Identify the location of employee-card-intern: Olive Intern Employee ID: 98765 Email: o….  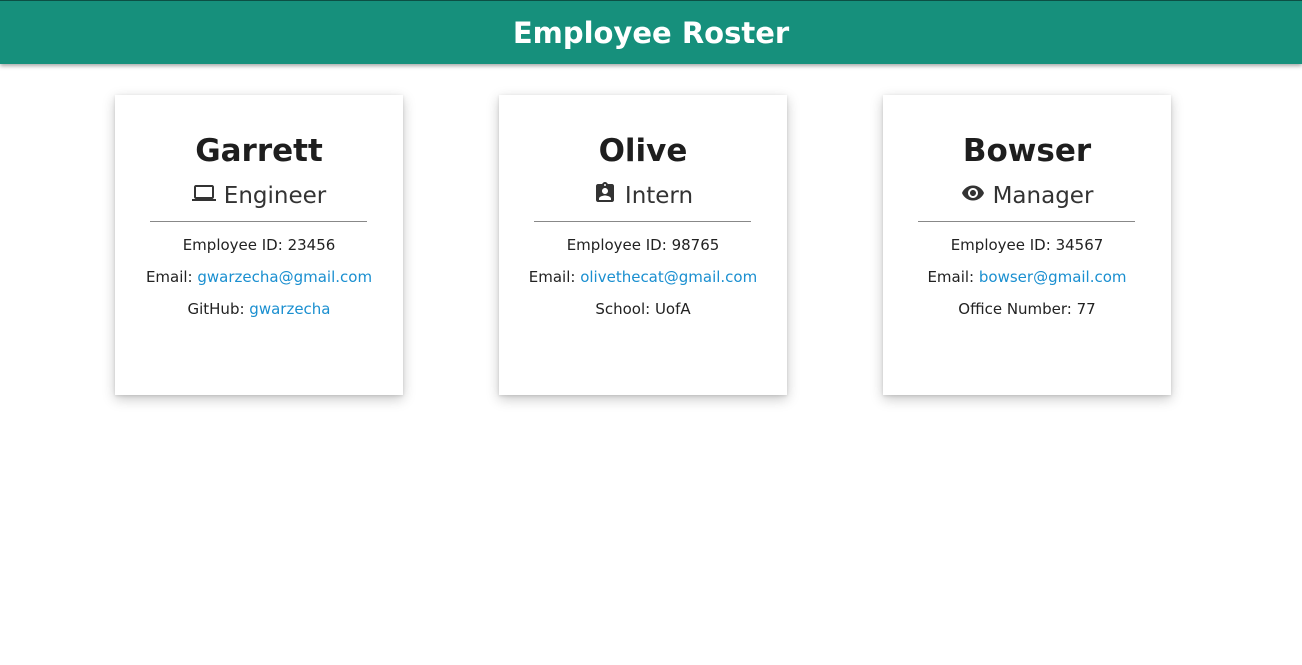
(643, 245).